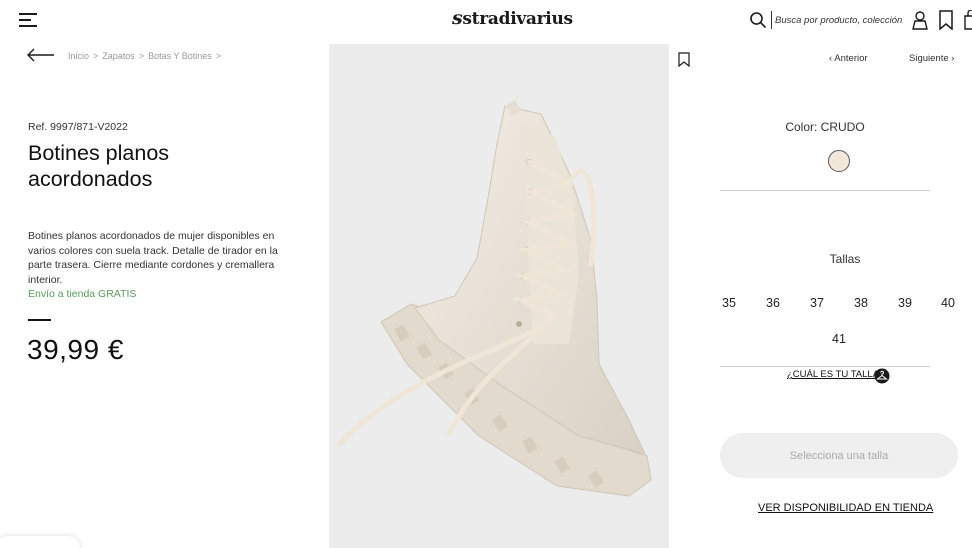 Image resolution: width=972 pixels, height=548 pixels. What do you see at coordinates (851, 58) in the screenshot?
I see `prev-label: Anterior` at bounding box center [851, 58].